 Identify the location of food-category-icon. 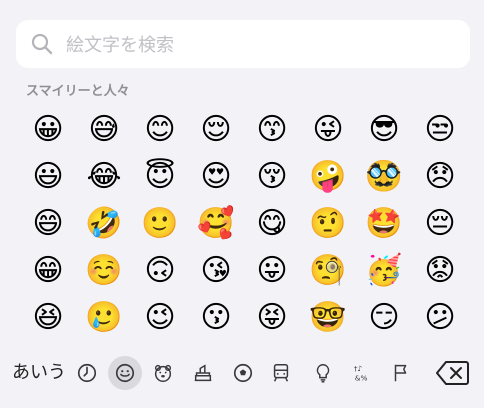
(203, 373).